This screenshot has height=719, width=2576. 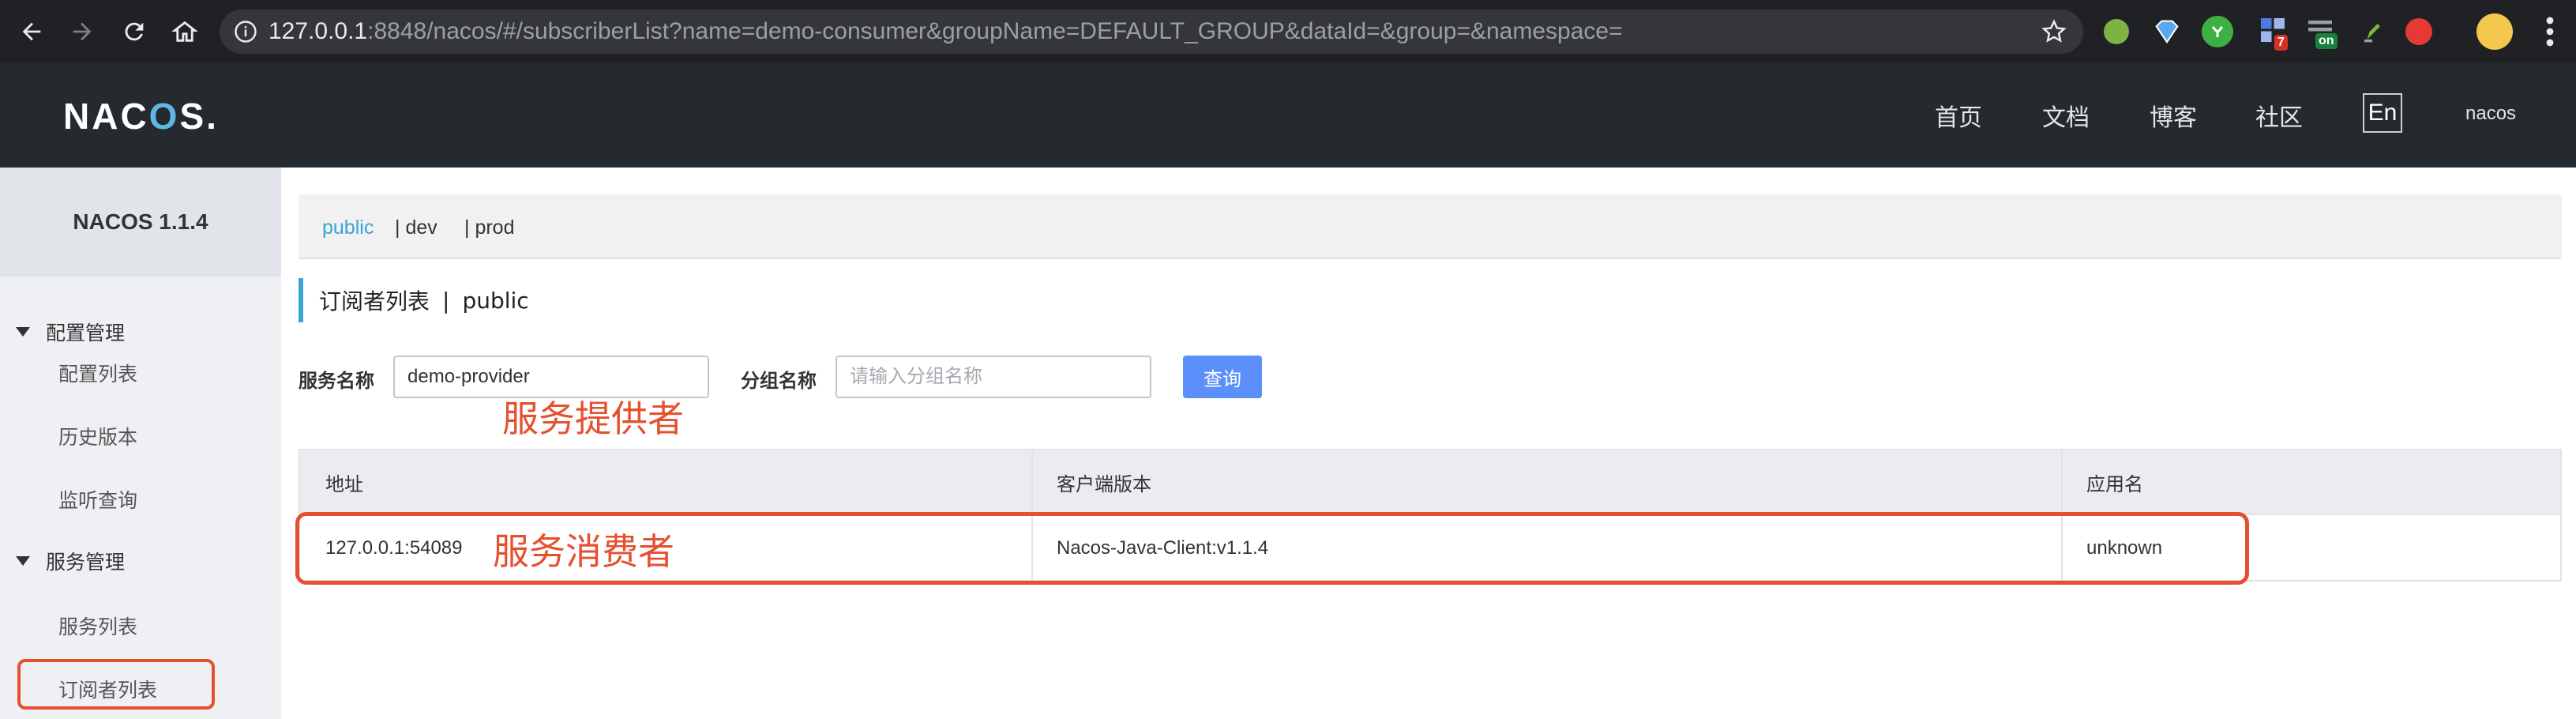 What do you see at coordinates (106, 117) in the screenshot?
I see `logo-text-start: NAC` at bounding box center [106, 117].